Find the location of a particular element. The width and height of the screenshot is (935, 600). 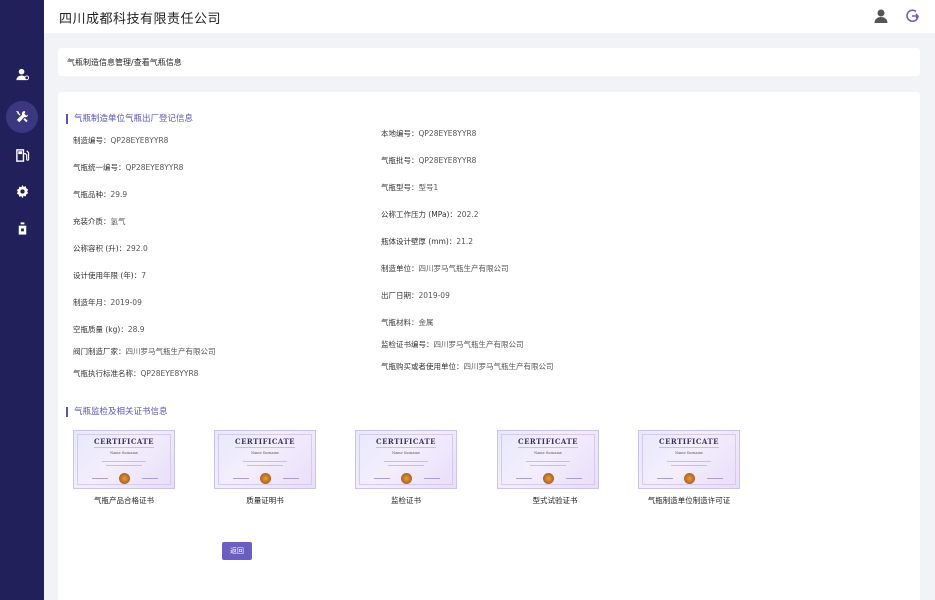

account-icon is located at coordinates (881, 16).